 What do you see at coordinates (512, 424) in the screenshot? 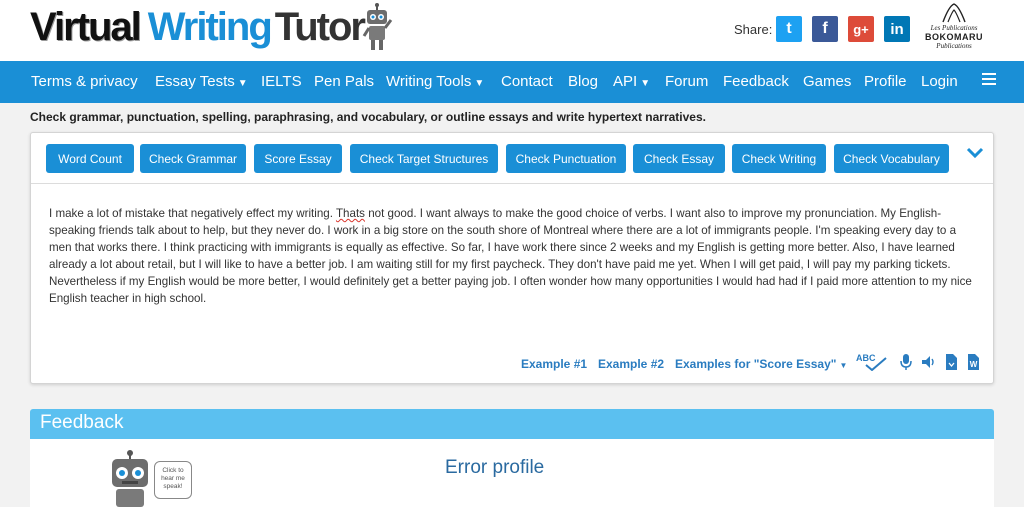
I see `feedback-panel-header: Feedback` at bounding box center [512, 424].